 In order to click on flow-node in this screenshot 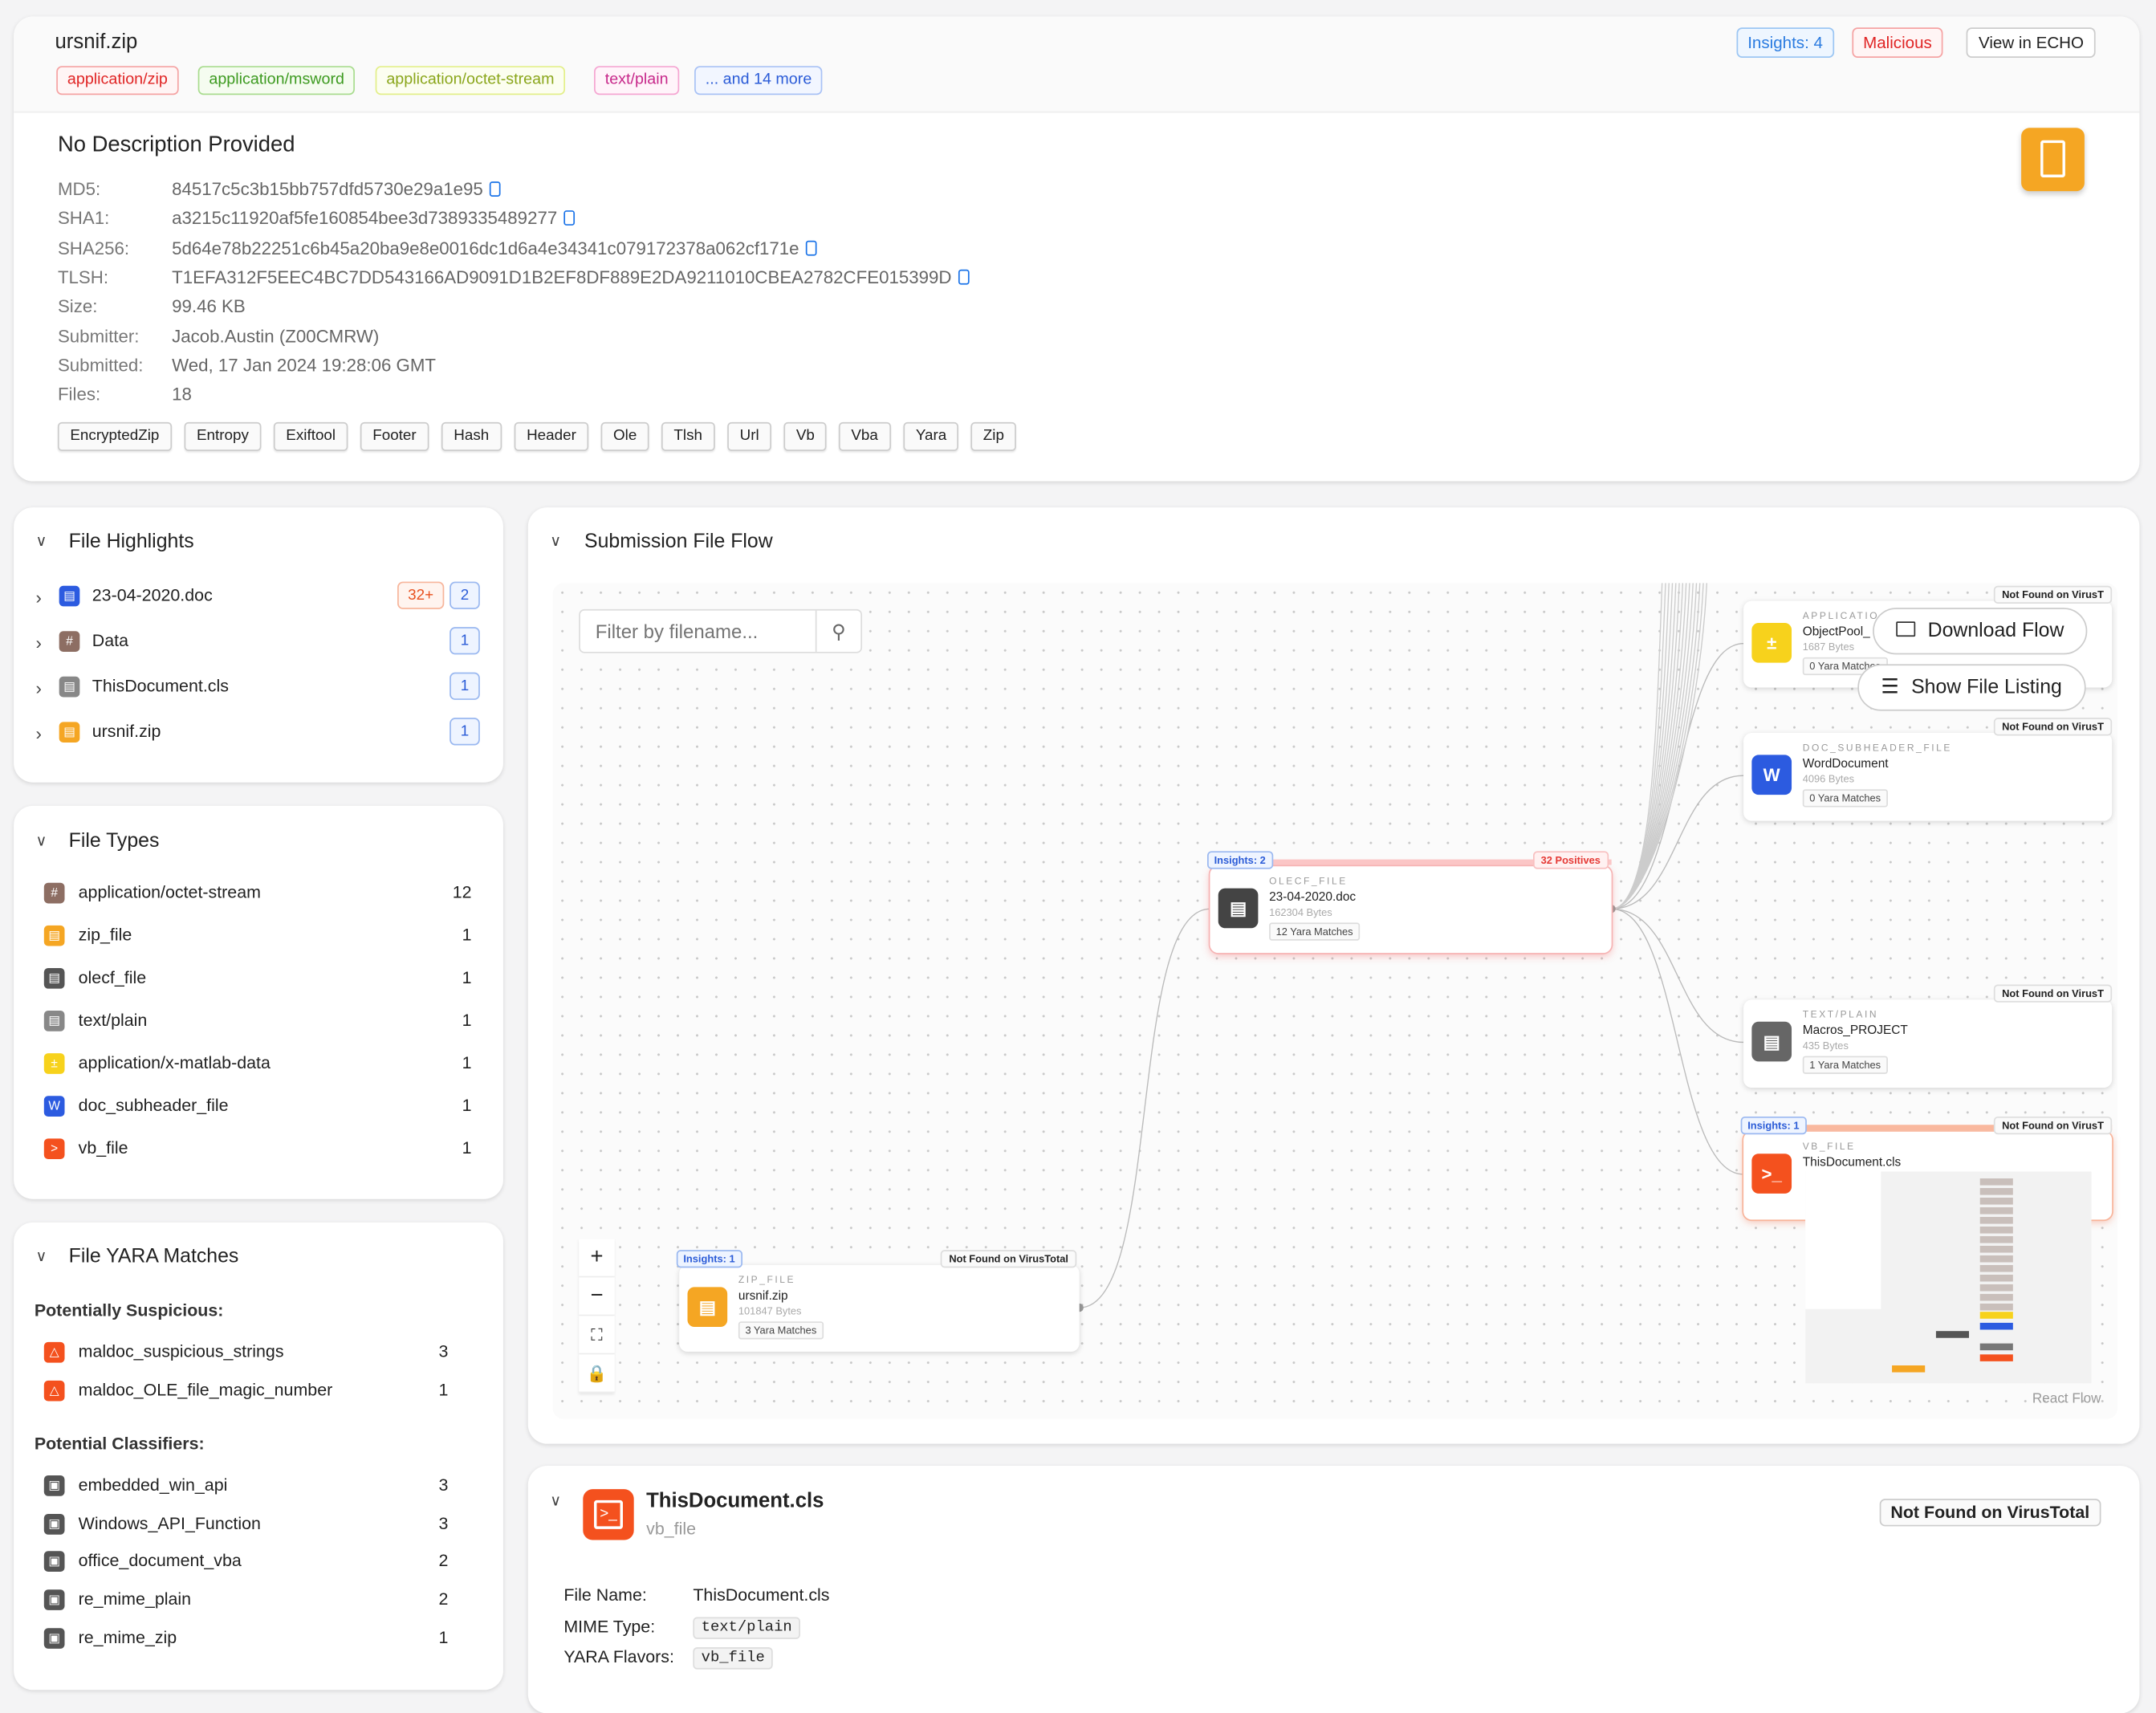, I will do `click(1928, 1043)`.